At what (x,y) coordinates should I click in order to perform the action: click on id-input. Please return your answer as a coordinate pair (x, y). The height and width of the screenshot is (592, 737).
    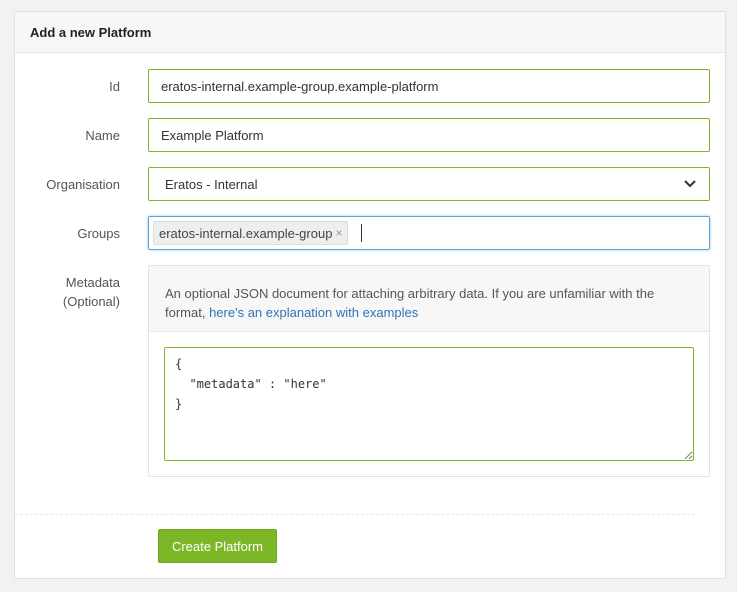
    Looking at the image, I should click on (429, 86).